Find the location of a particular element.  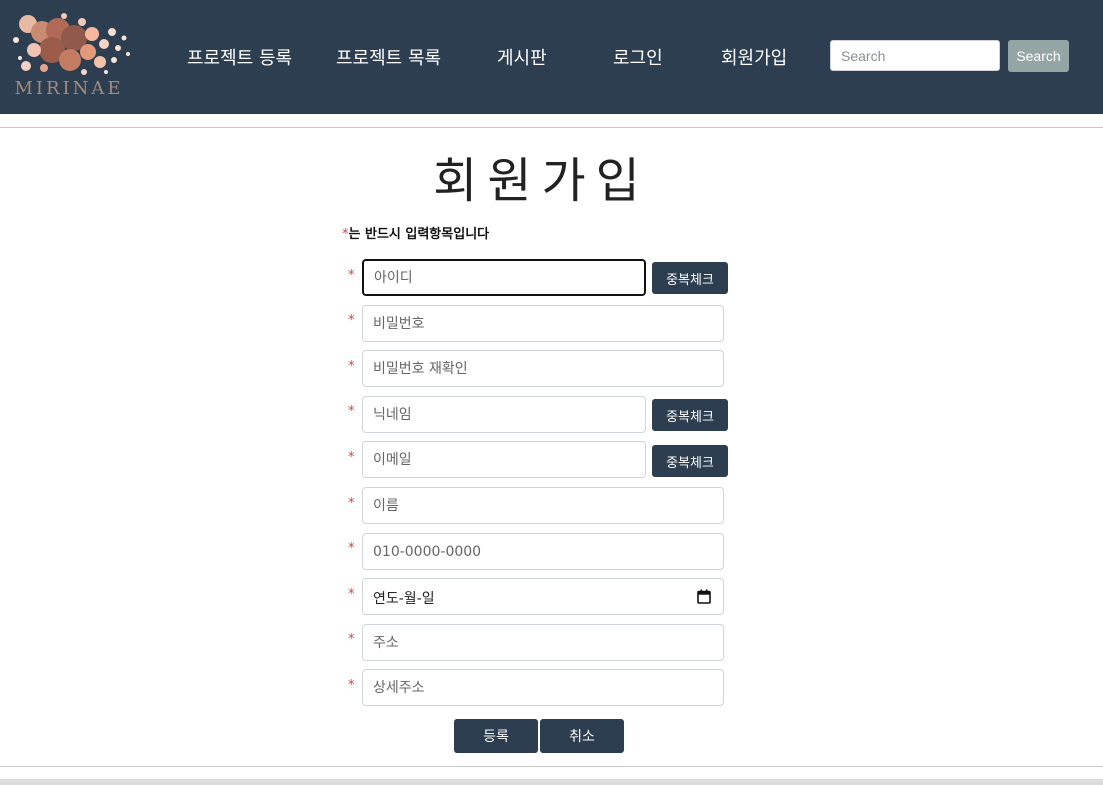

footer is located at coordinates (551, 782).